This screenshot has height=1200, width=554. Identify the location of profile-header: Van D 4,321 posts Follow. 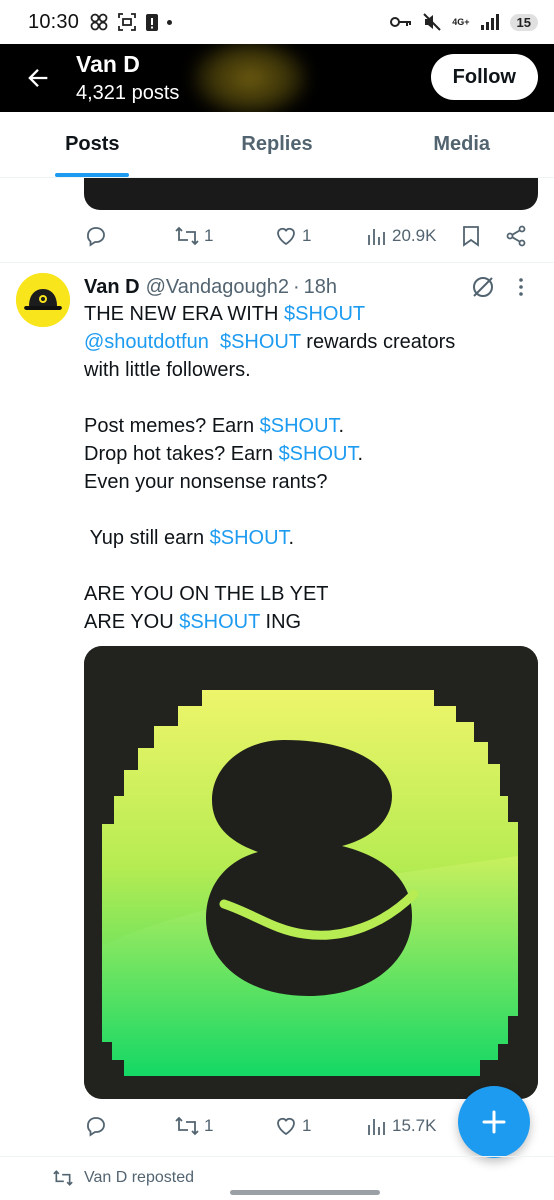
(277, 78).